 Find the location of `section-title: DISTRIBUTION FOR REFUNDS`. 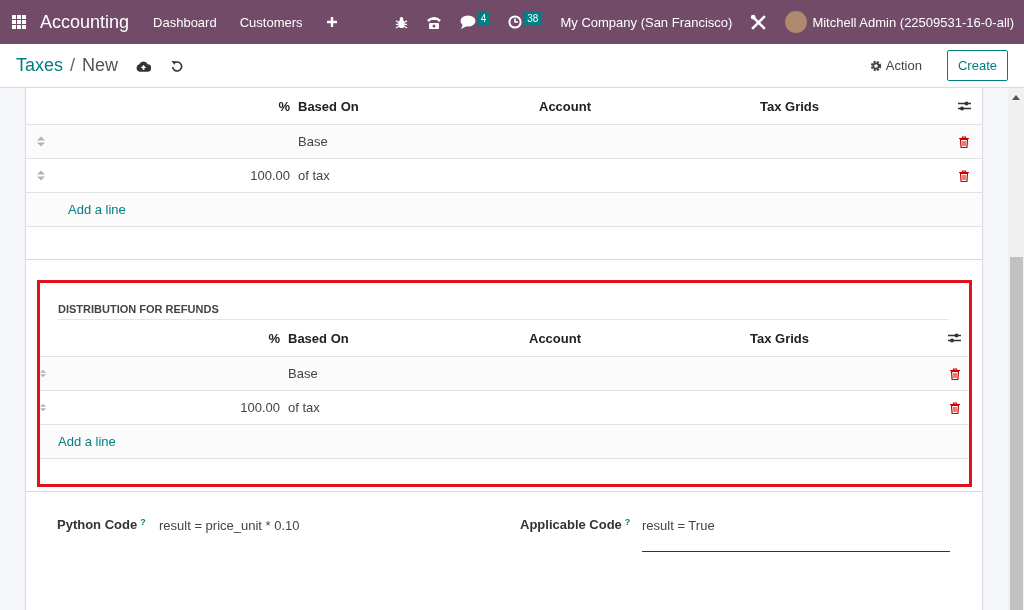

section-title: DISTRIBUTION FOR REFUNDS is located at coordinates (503, 311).